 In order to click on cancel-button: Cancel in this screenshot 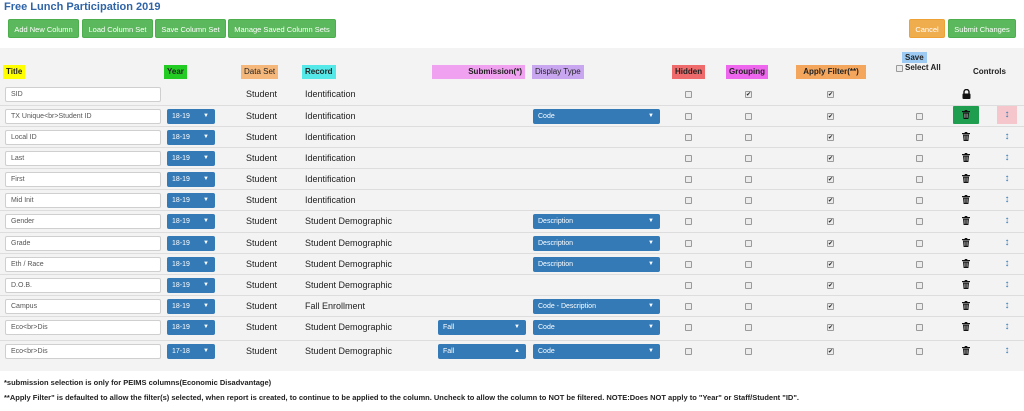, I will do `click(927, 28)`.